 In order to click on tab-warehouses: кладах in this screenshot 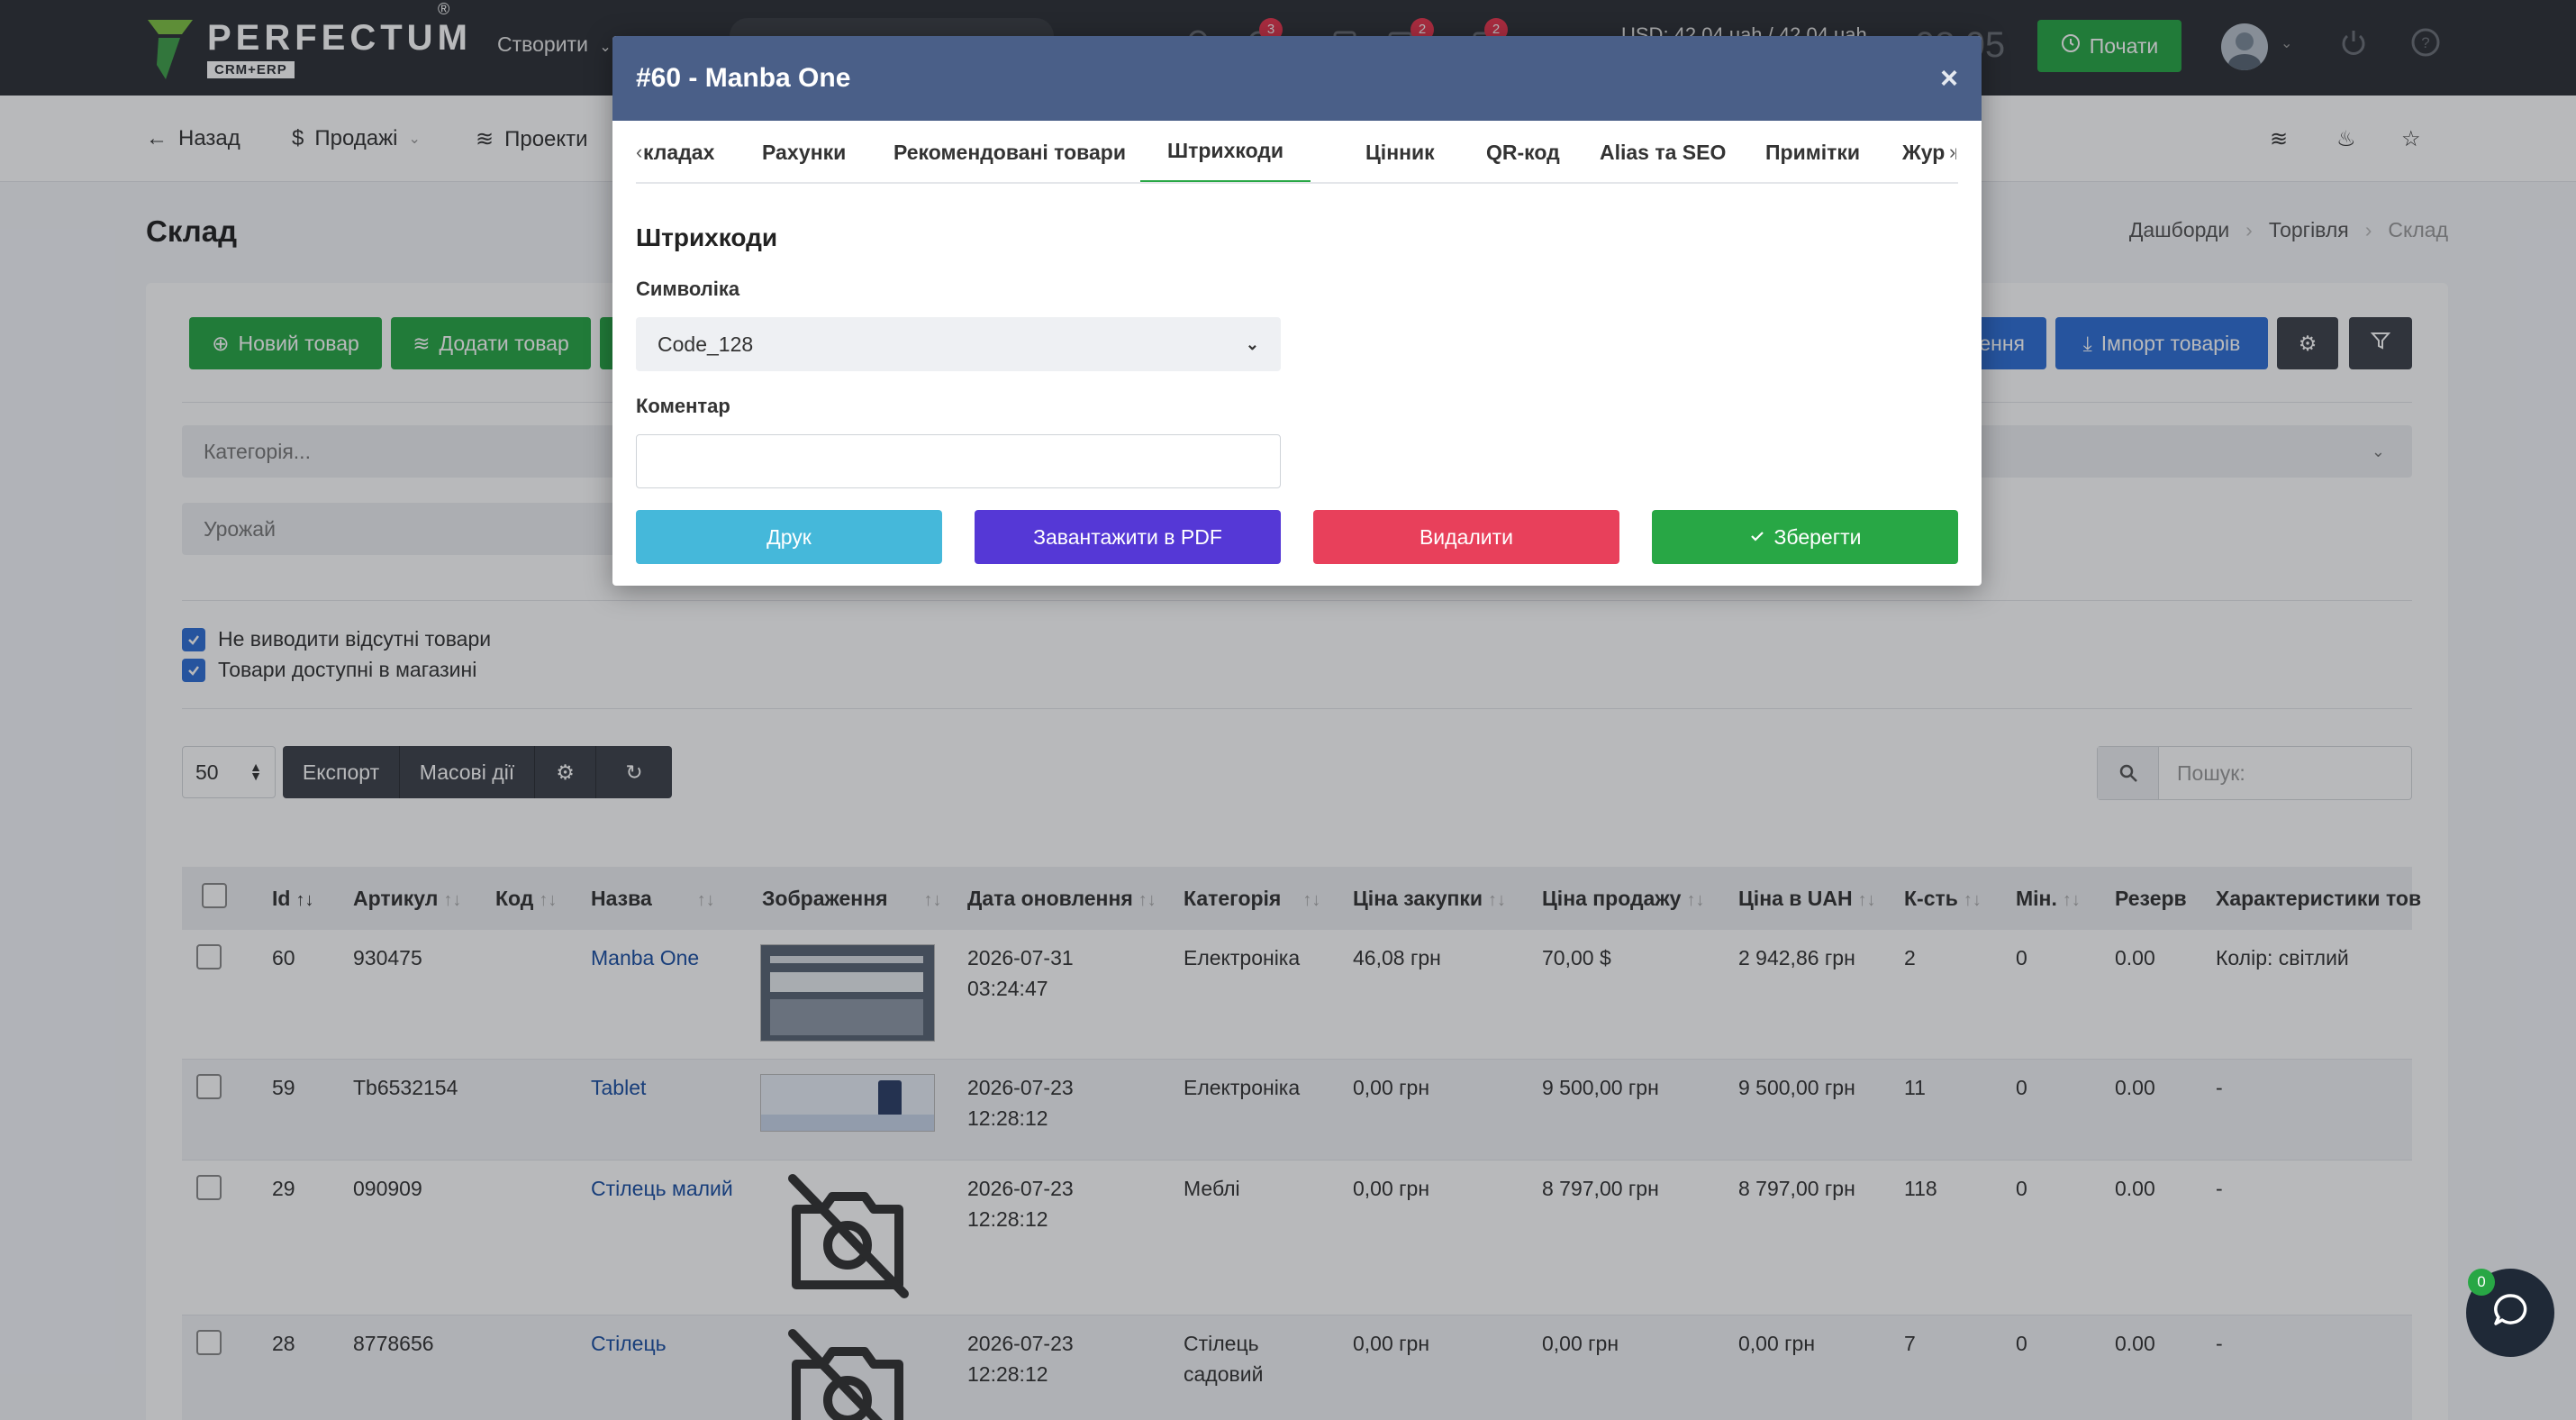, I will do `click(678, 151)`.